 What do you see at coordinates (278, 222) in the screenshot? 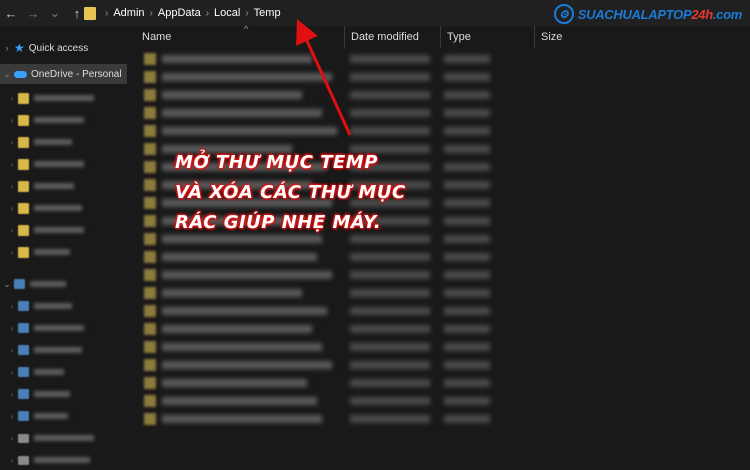
I see `annotation-line-3: rác giúp nhẹ máy.` at bounding box center [278, 222].